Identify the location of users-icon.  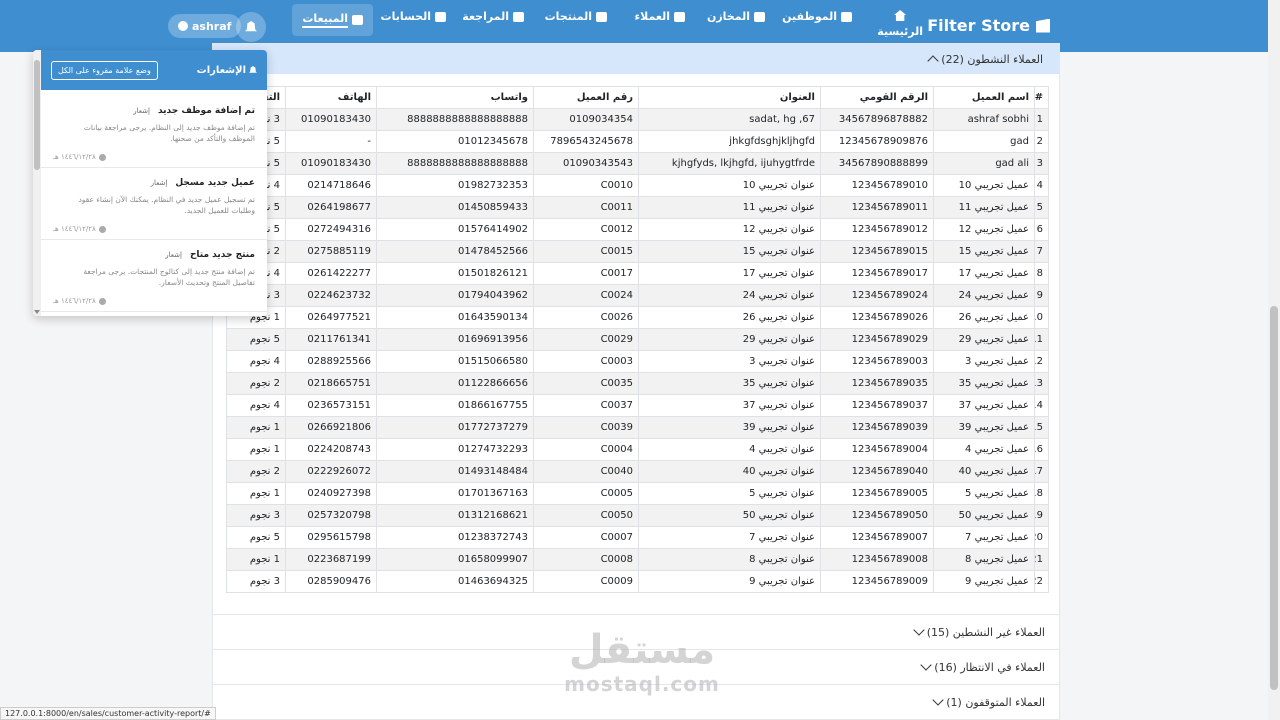
(679, 16).